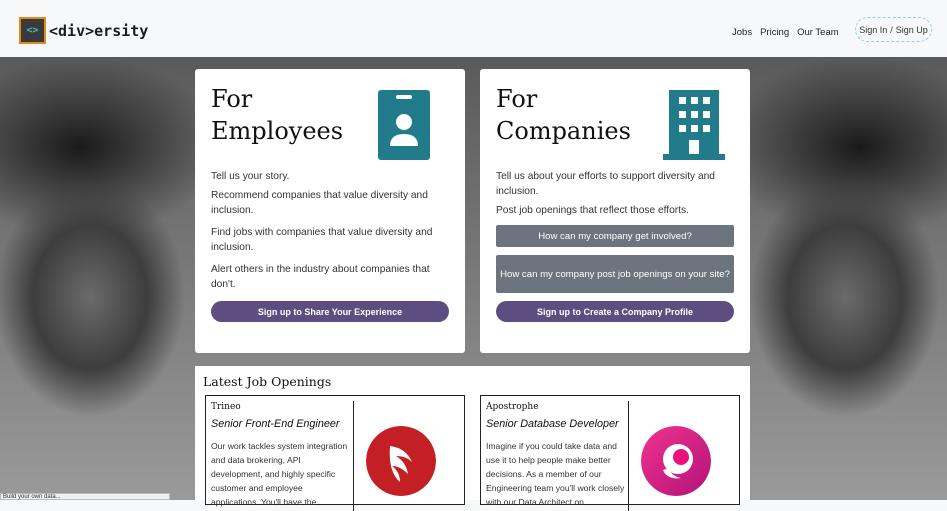 This screenshot has height=511, width=947. What do you see at coordinates (676, 461) in the screenshot?
I see `apostrophe-logo-icon` at bounding box center [676, 461].